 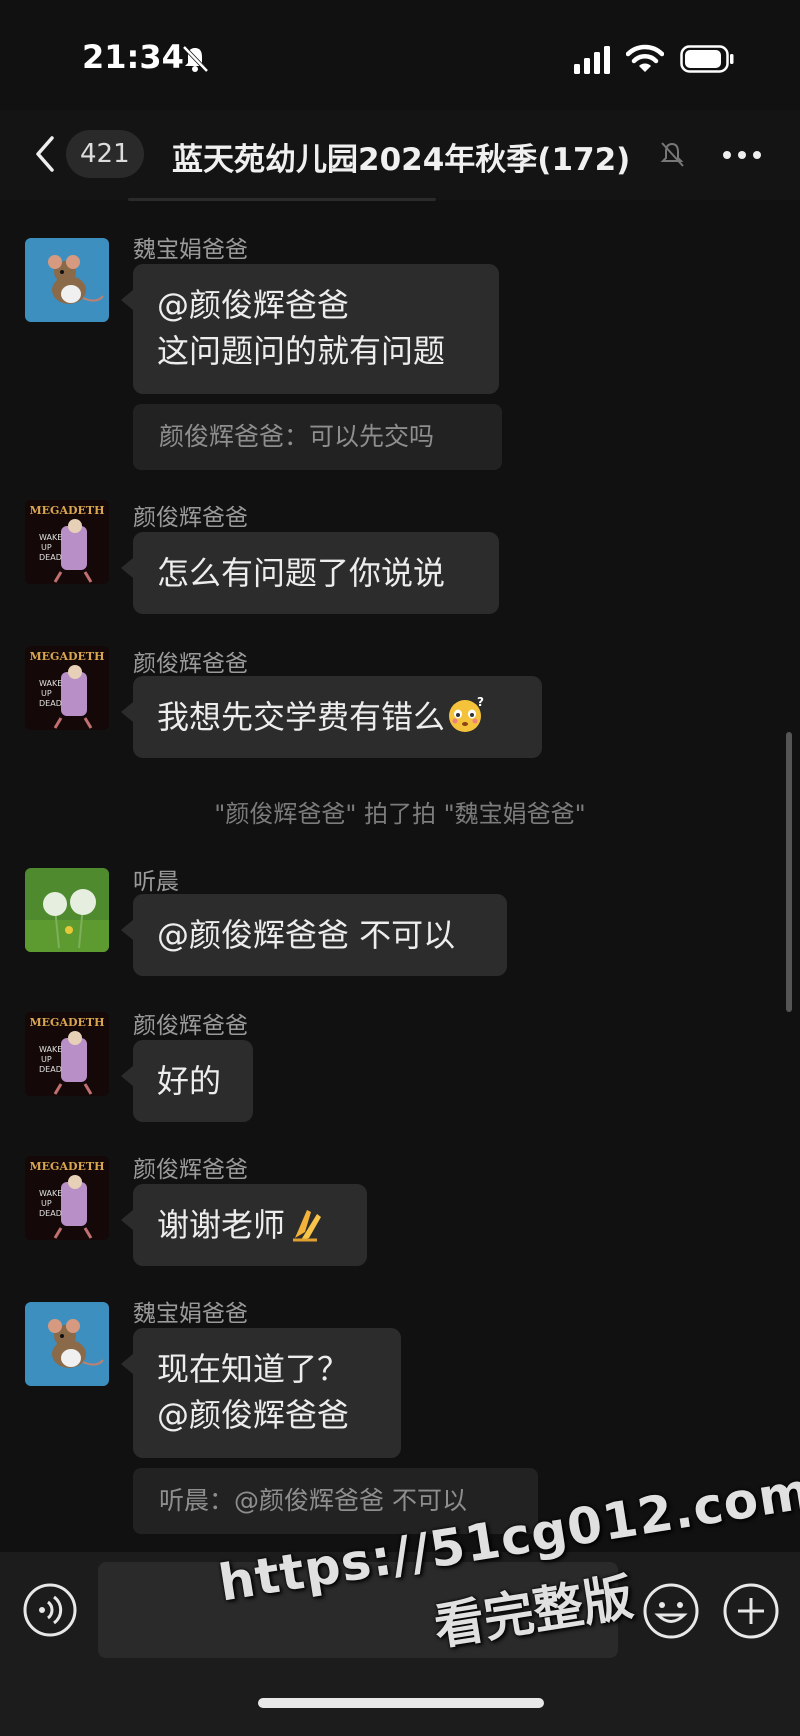 I want to click on message-bubble: 现在知道了？ @颜俊辉爸爸, so click(x=261, y=1393).